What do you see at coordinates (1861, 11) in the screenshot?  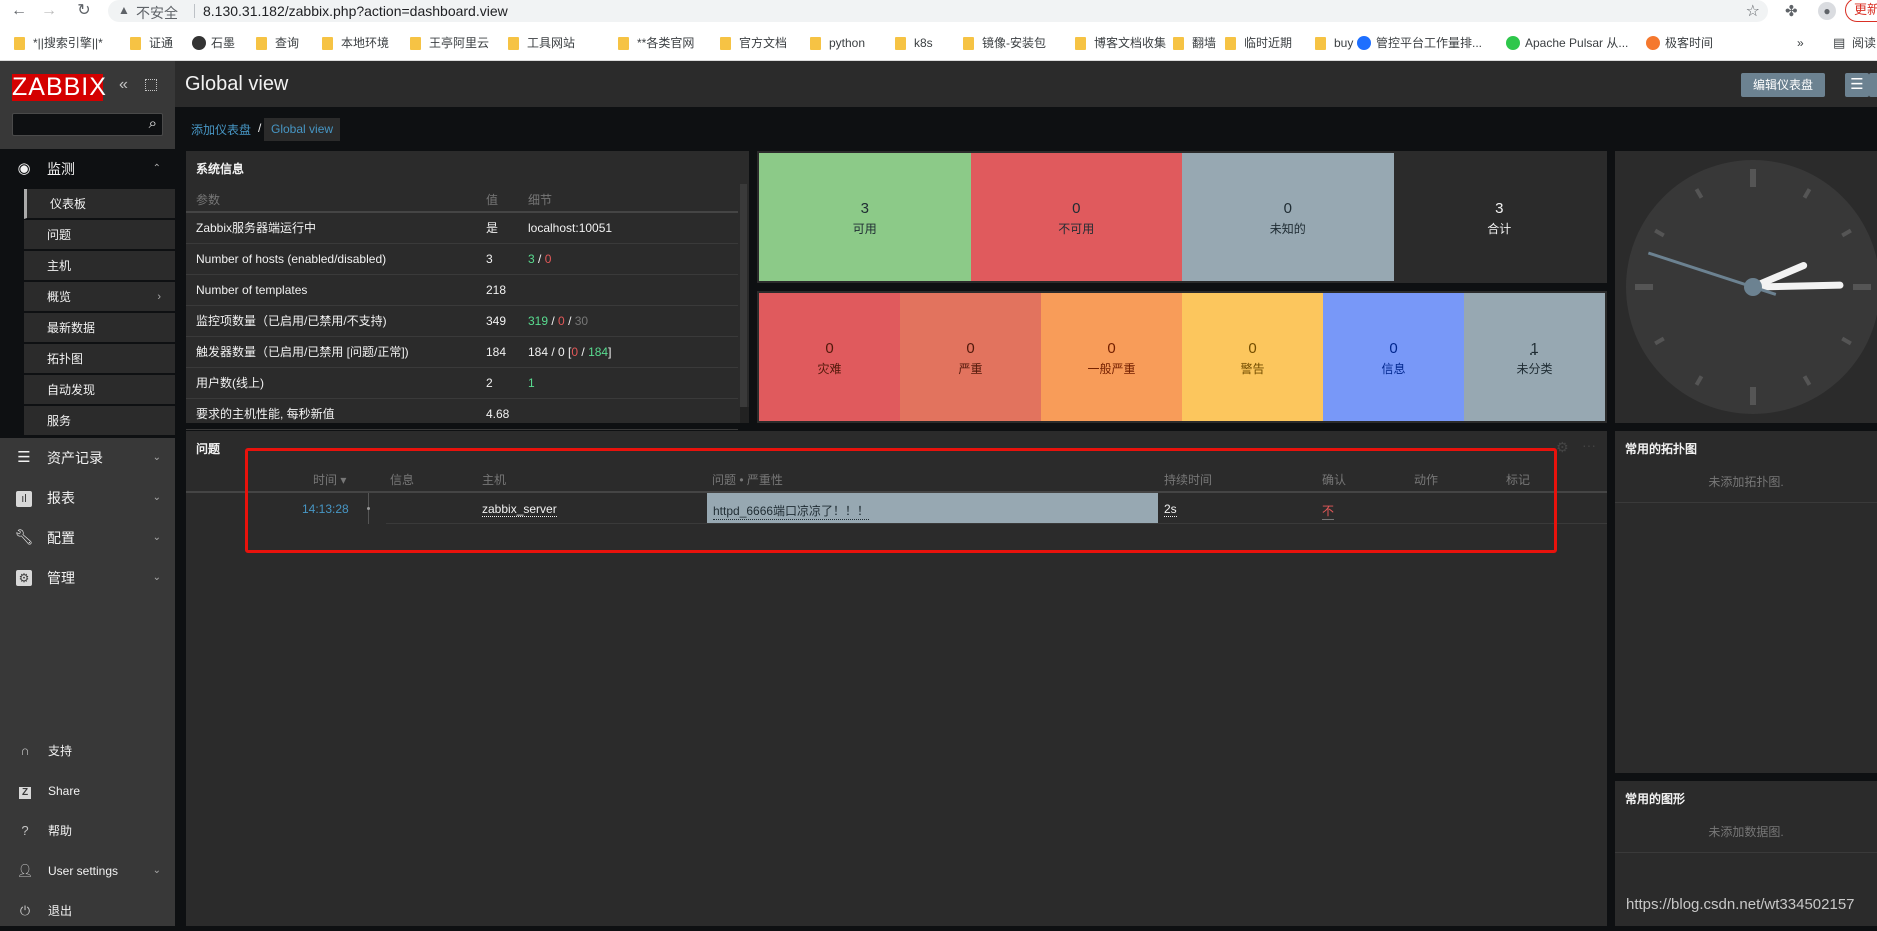 I see `update-button: 更新` at bounding box center [1861, 11].